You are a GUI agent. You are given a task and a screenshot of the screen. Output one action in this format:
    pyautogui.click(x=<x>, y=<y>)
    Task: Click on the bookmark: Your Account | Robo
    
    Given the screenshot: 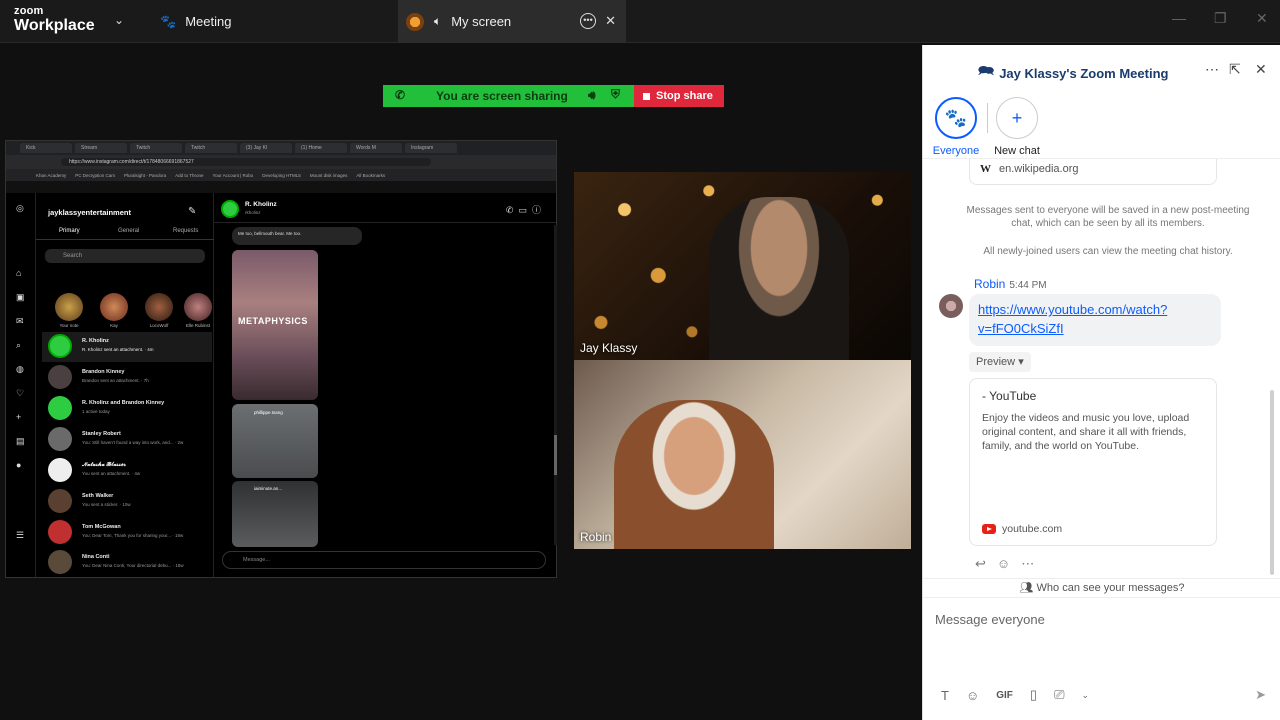 What is the action you would take?
    pyautogui.click(x=233, y=175)
    